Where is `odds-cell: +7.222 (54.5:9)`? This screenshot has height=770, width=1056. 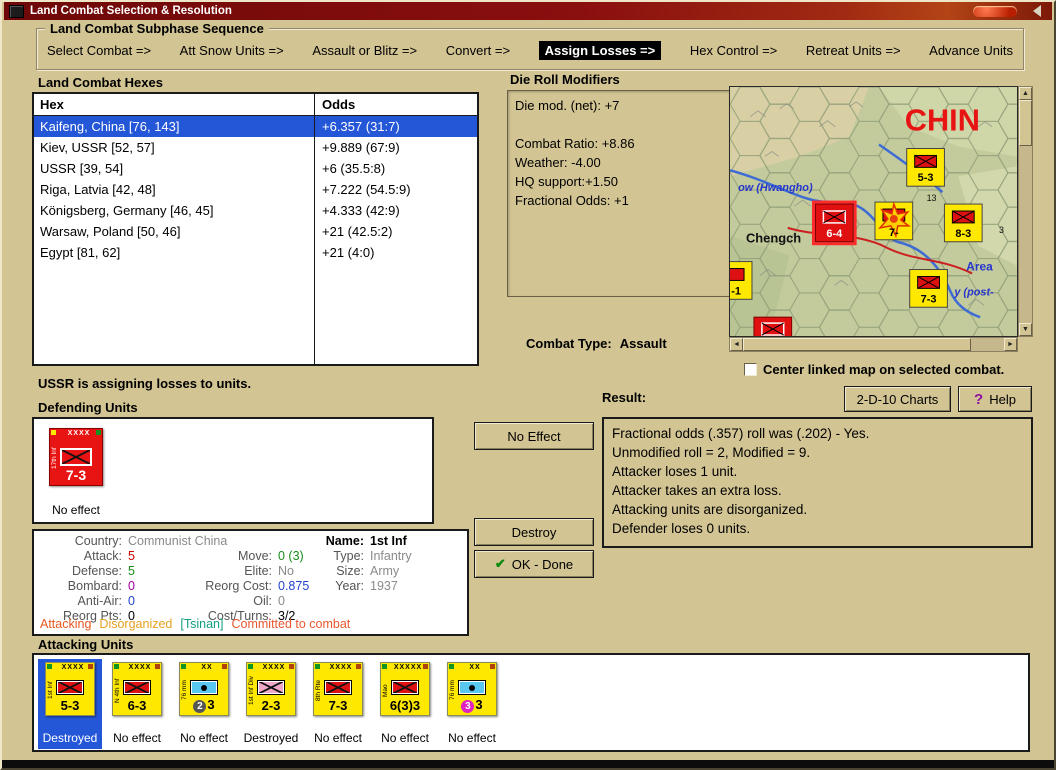 odds-cell: +7.222 (54.5:9) is located at coordinates (366, 189).